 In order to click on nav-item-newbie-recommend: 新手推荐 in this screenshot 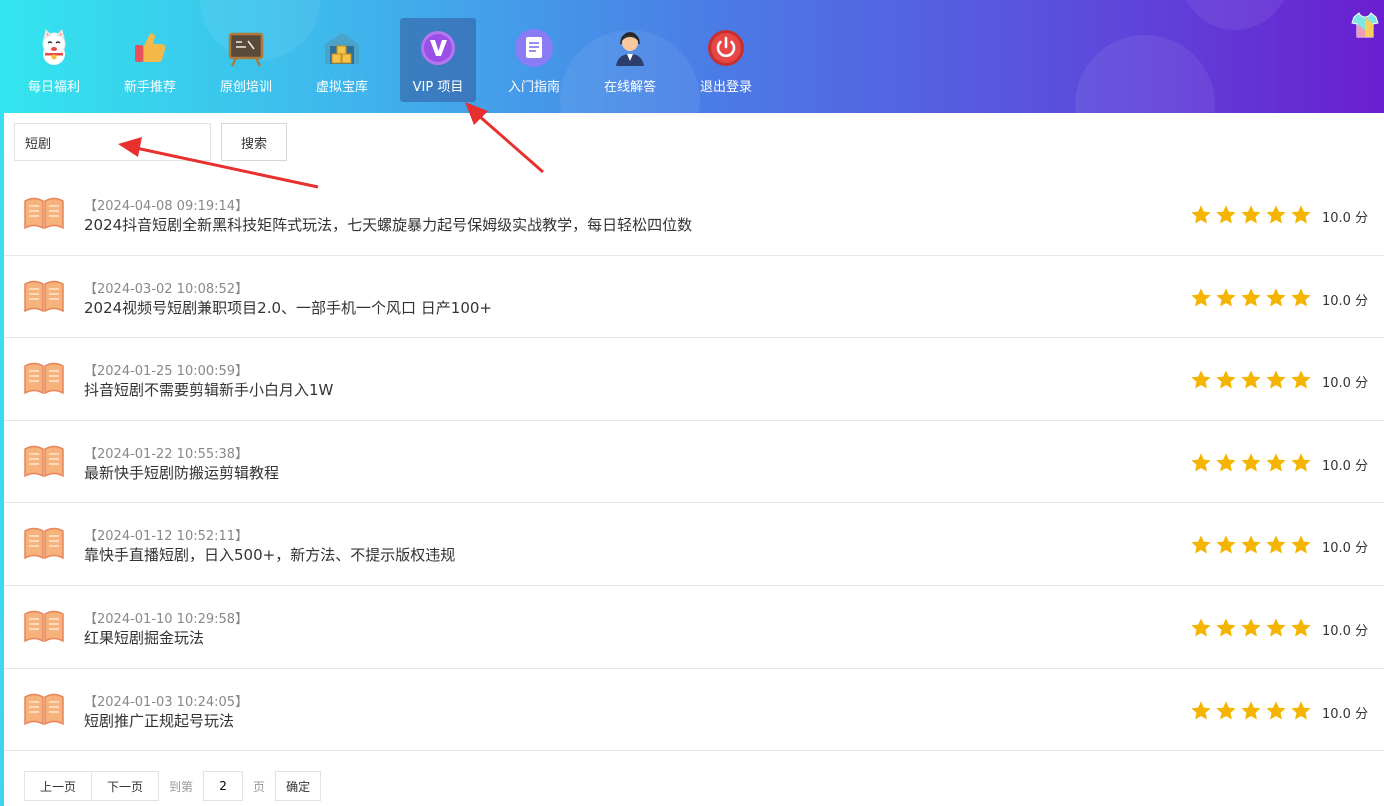, I will do `click(150, 60)`.